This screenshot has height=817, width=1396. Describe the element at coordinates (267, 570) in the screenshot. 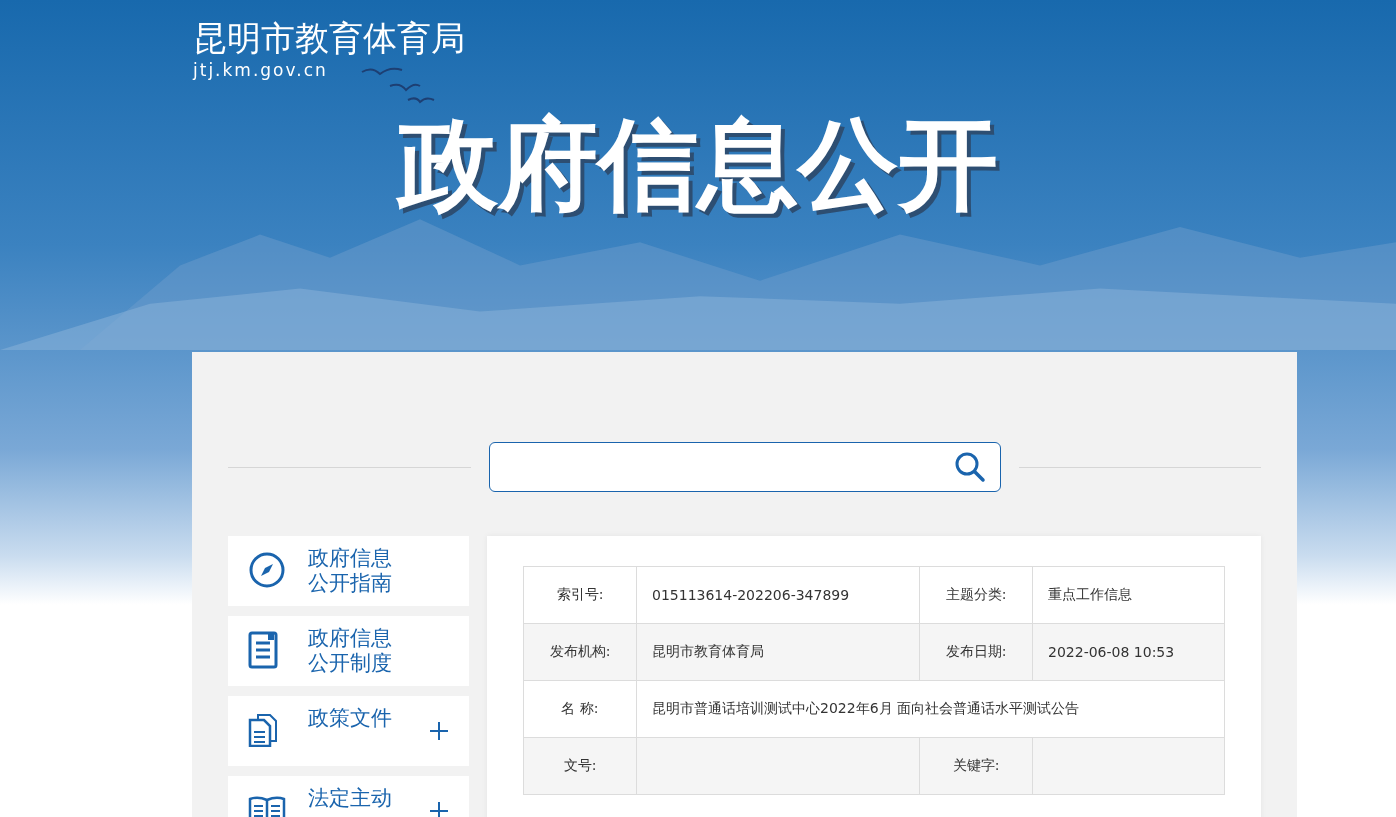

I see `compass-icon` at that location.